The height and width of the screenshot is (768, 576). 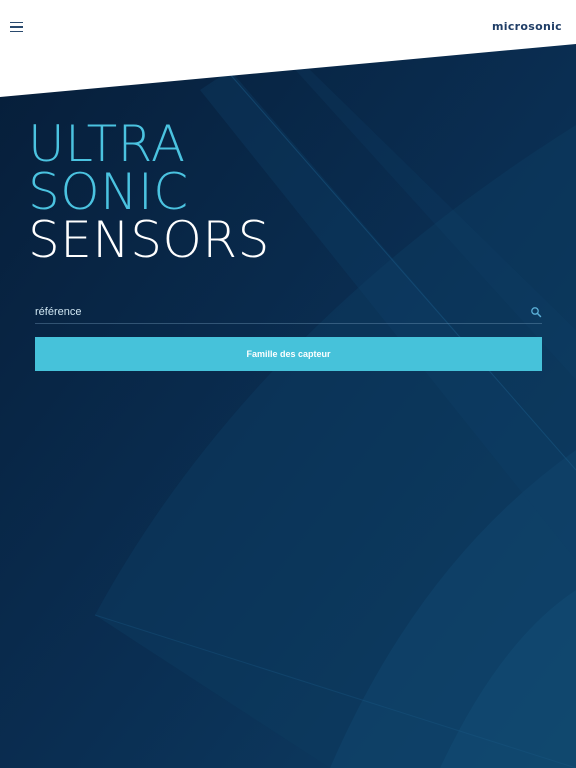 I want to click on hero-title: ULTRA SONIC SENSORS, so click(x=149, y=192).